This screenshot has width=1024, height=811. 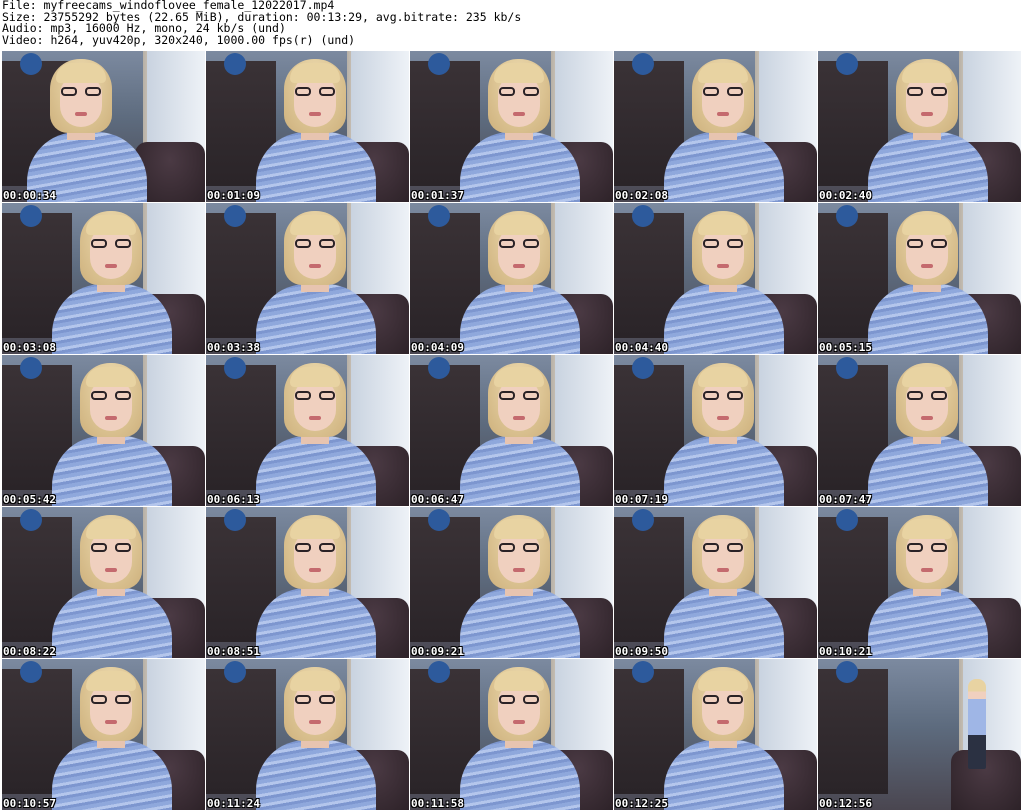 What do you see at coordinates (233, 803) in the screenshot?
I see `thumbnail-timestamp: 00:11:24` at bounding box center [233, 803].